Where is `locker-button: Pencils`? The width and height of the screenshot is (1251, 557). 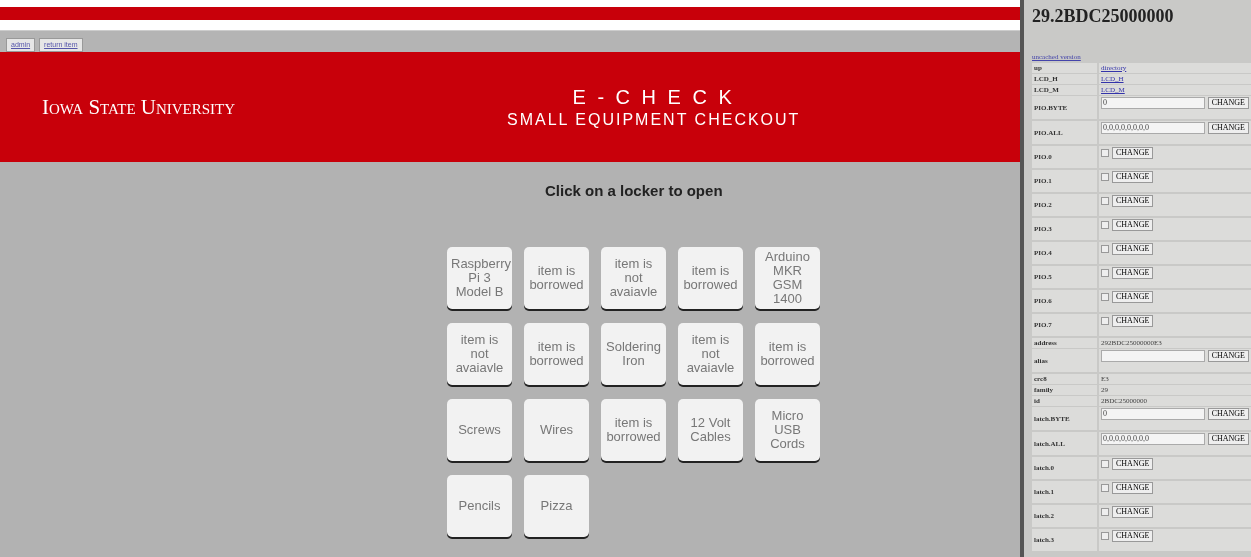
locker-button: Pencils is located at coordinates (479, 506).